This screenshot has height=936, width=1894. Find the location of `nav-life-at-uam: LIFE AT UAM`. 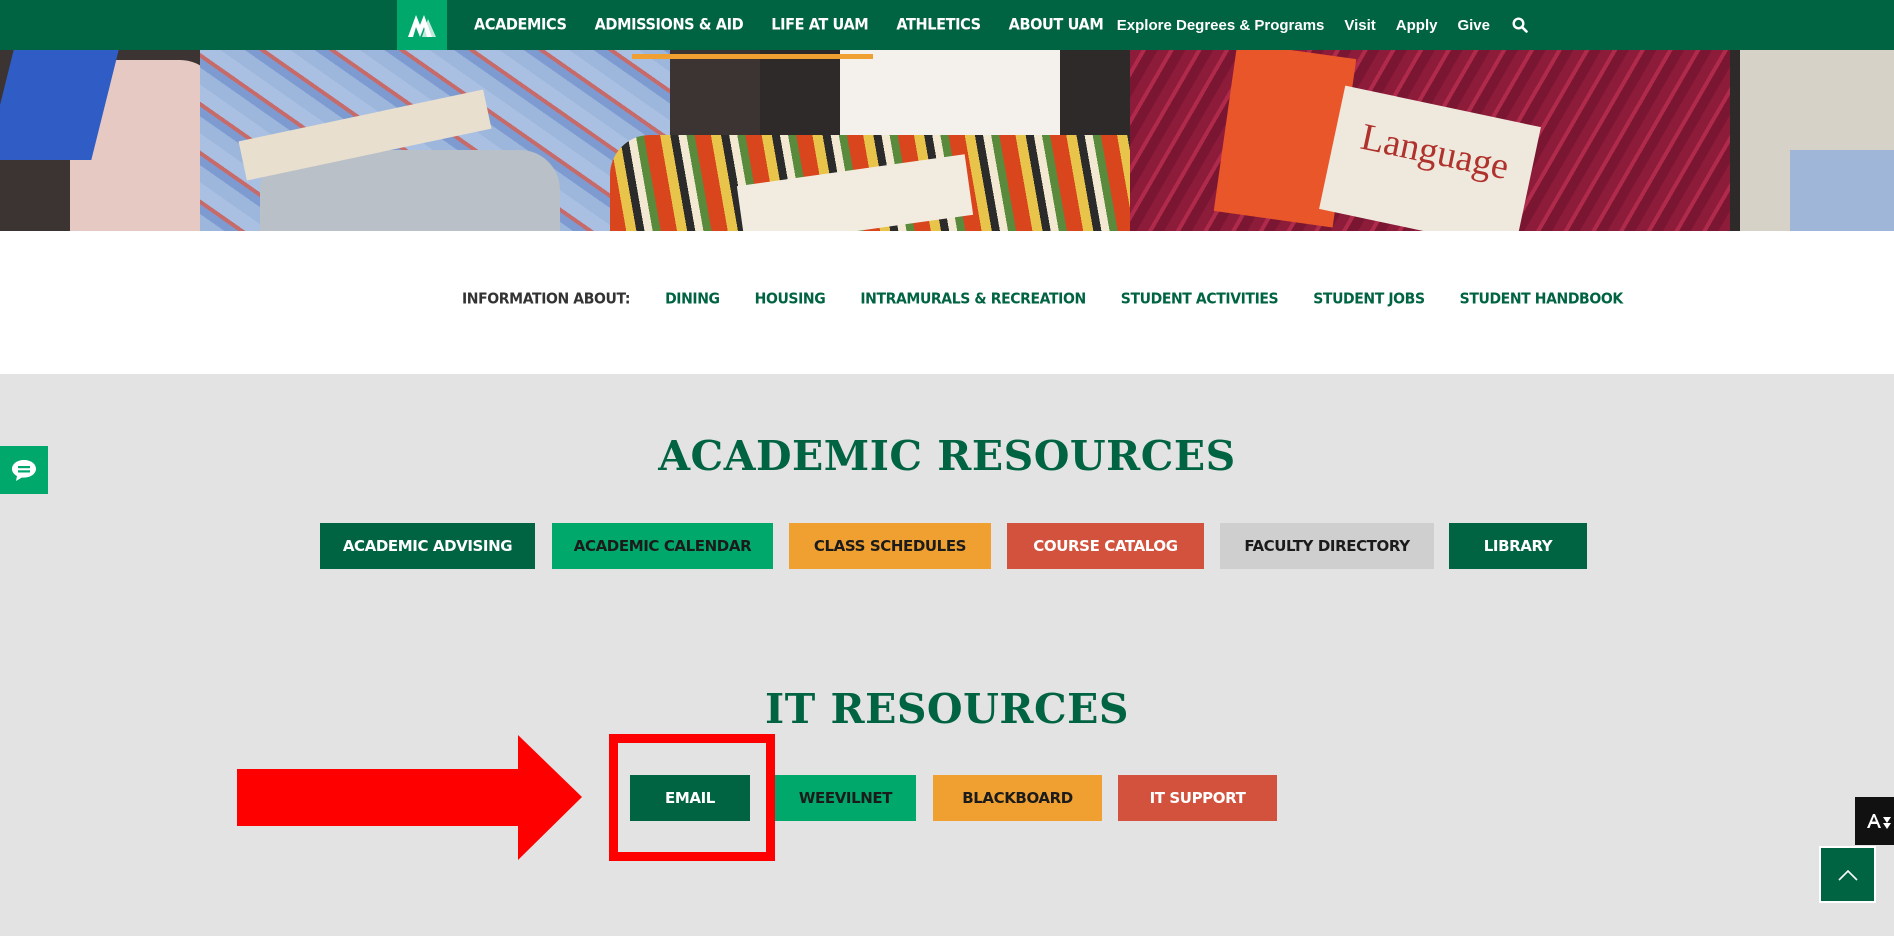

nav-life-at-uam: LIFE AT UAM is located at coordinates (820, 24).